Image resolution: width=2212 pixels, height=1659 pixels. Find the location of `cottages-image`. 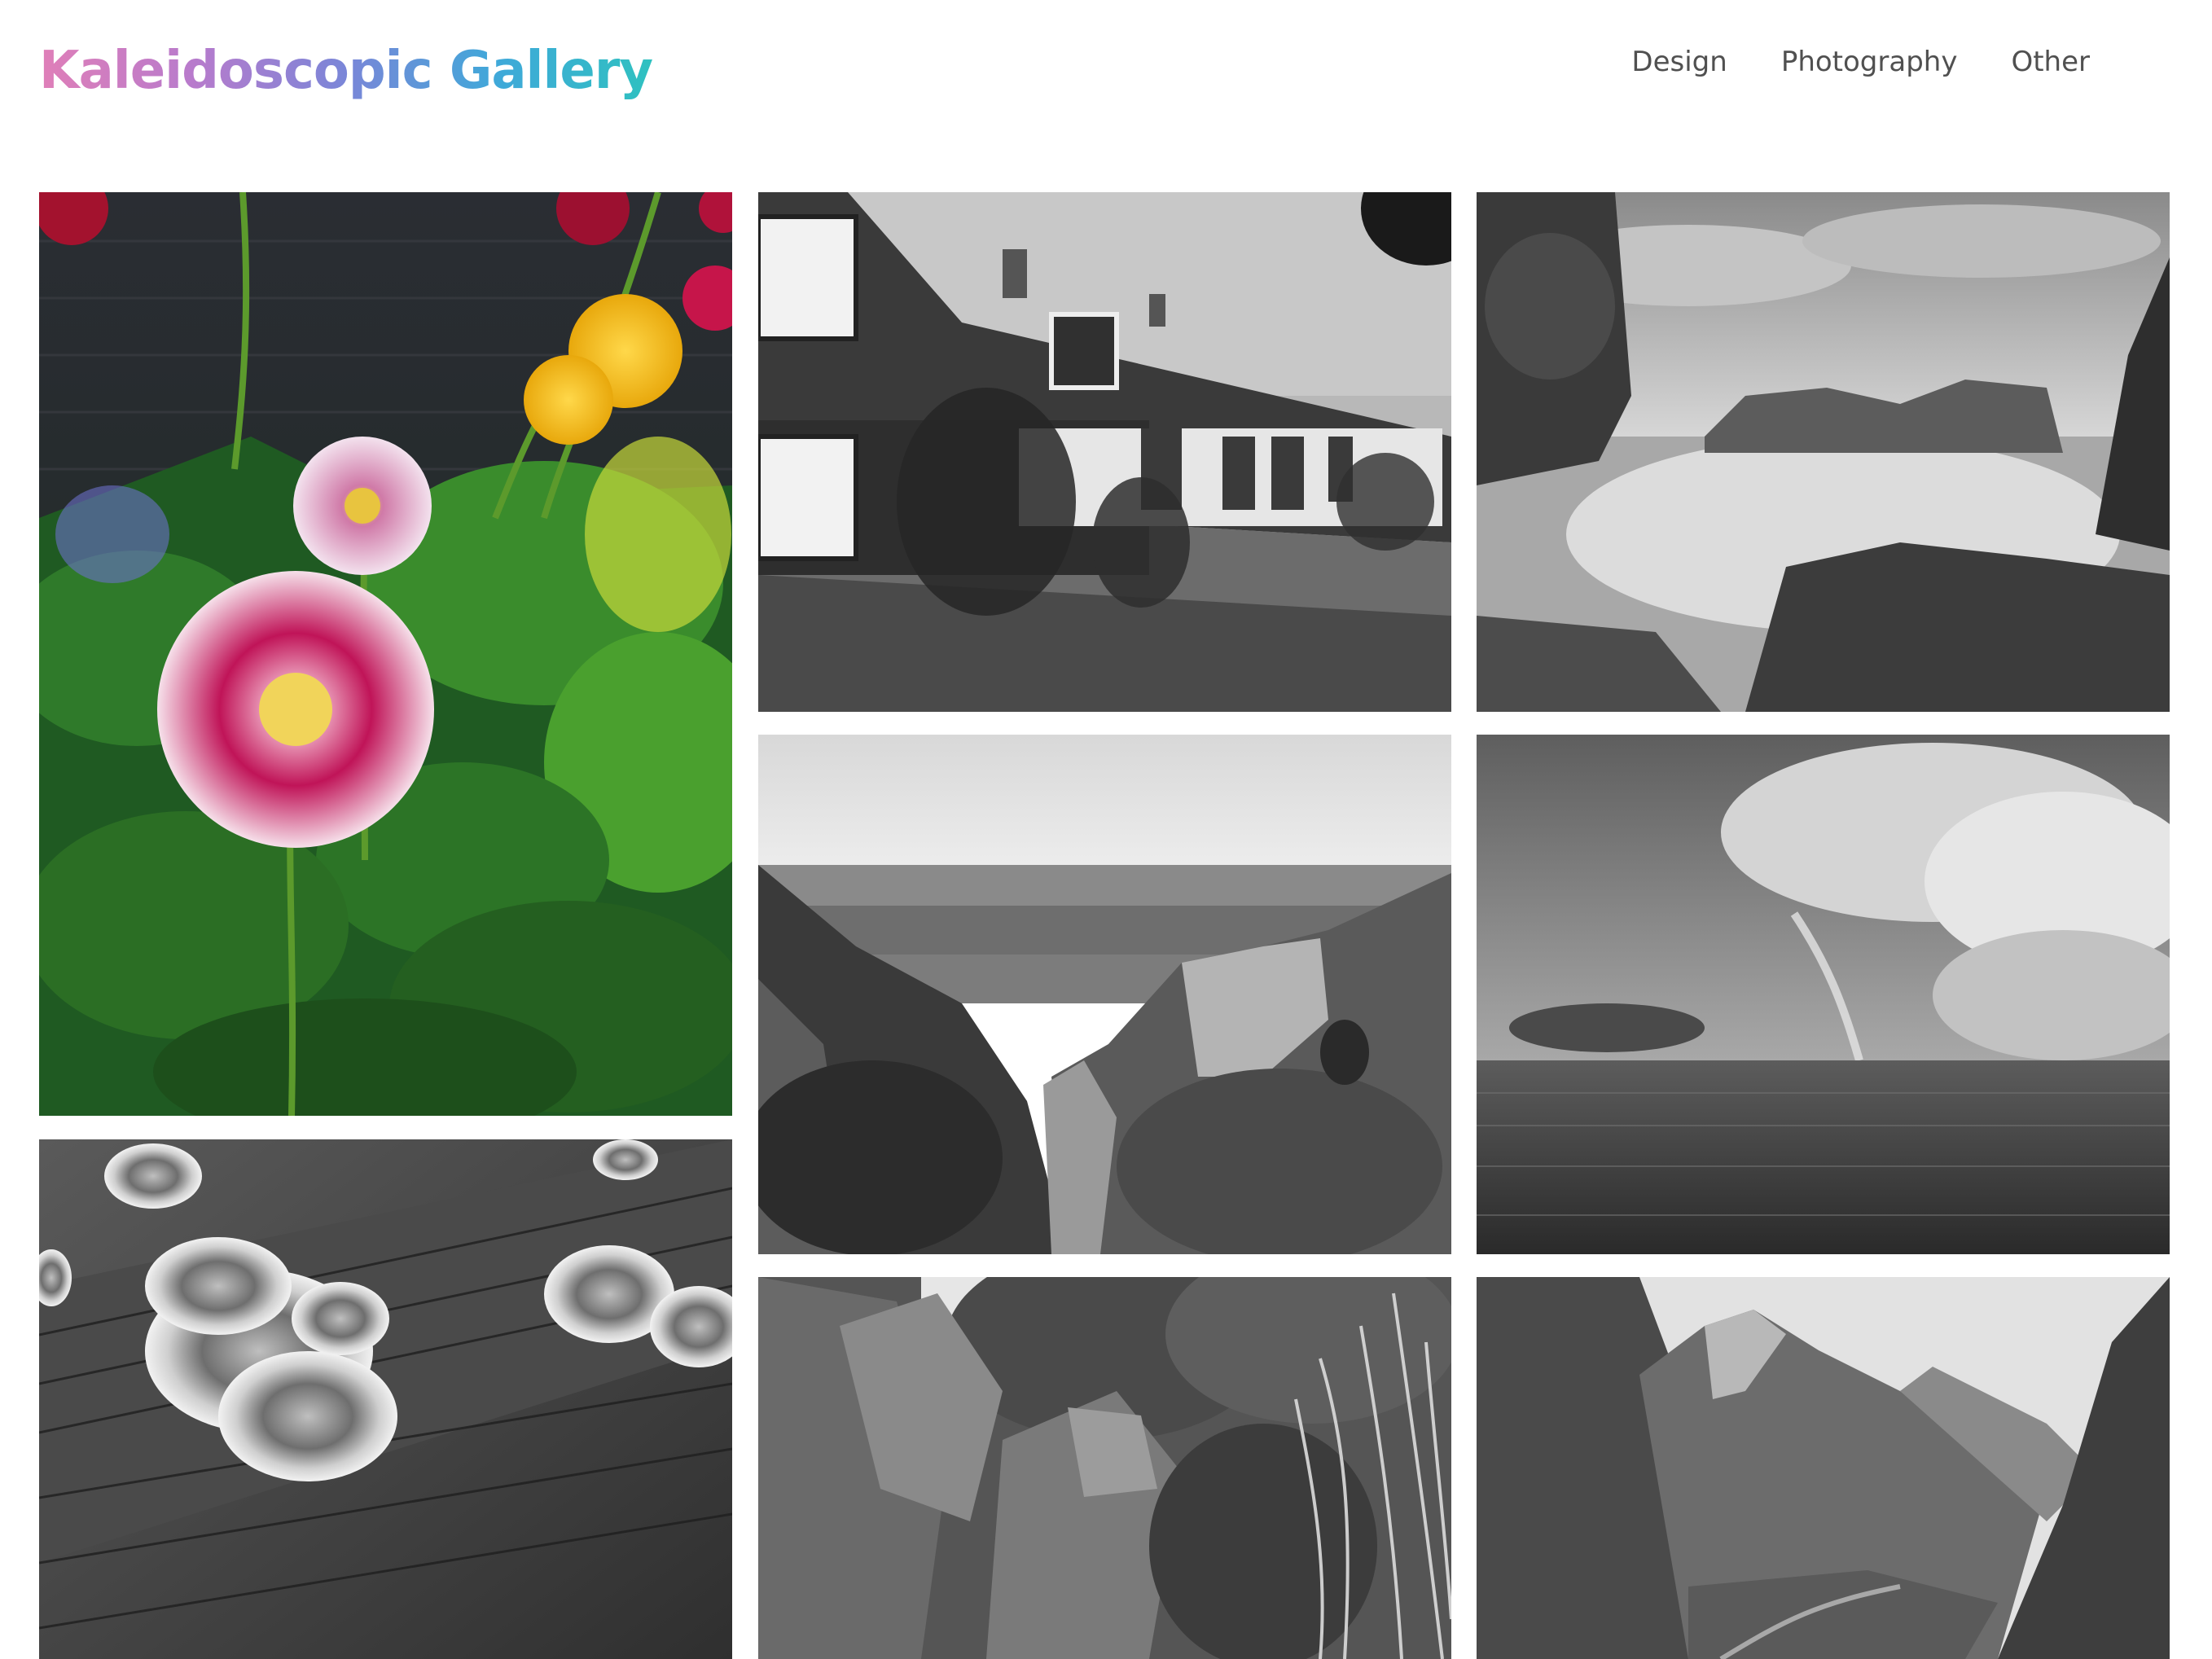

cottages-image is located at coordinates (1105, 452).